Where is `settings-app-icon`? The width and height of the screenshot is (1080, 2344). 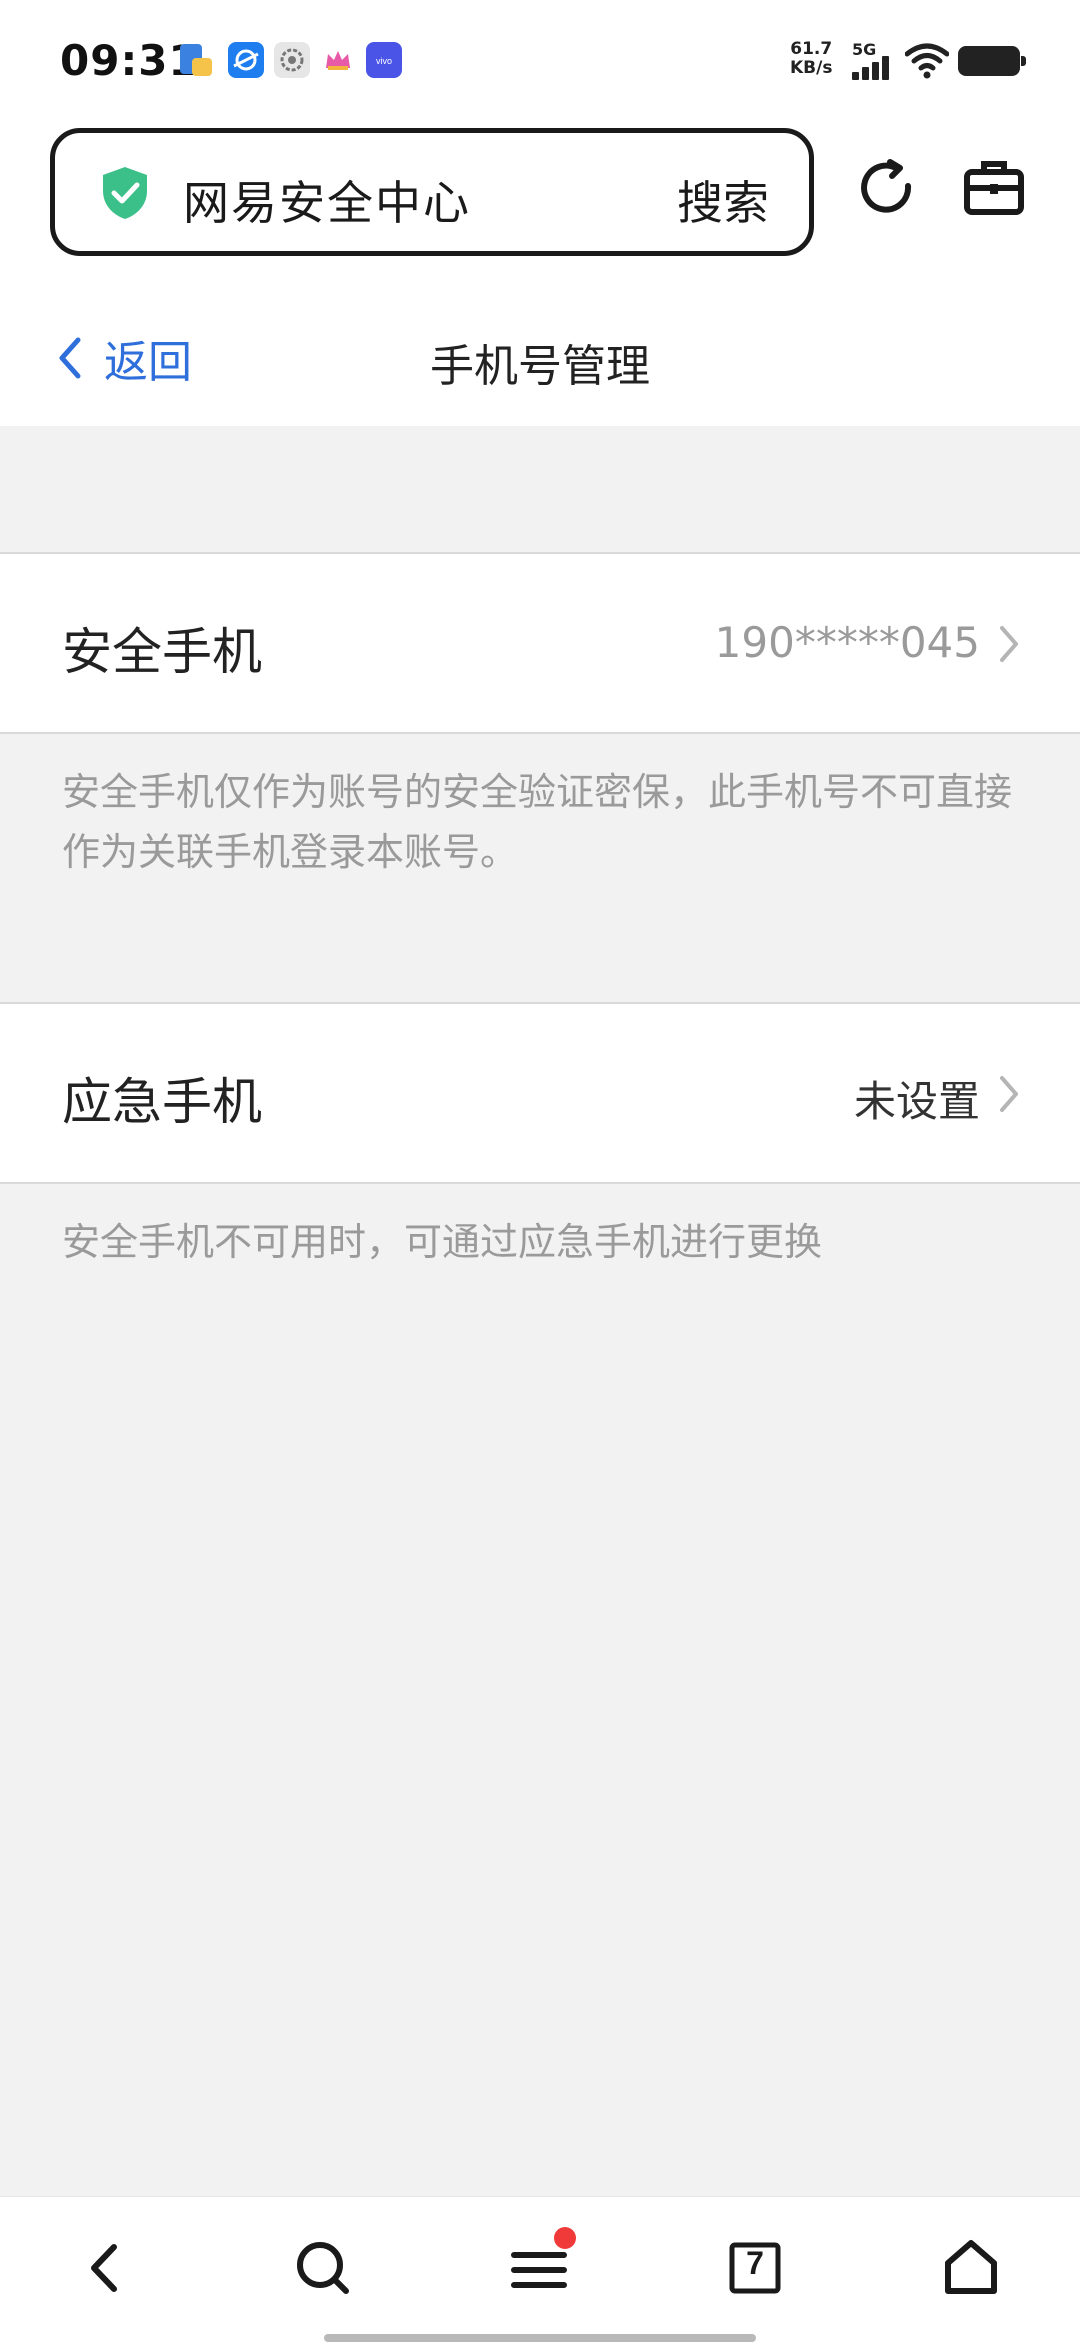 settings-app-icon is located at coordinates (292, 60).